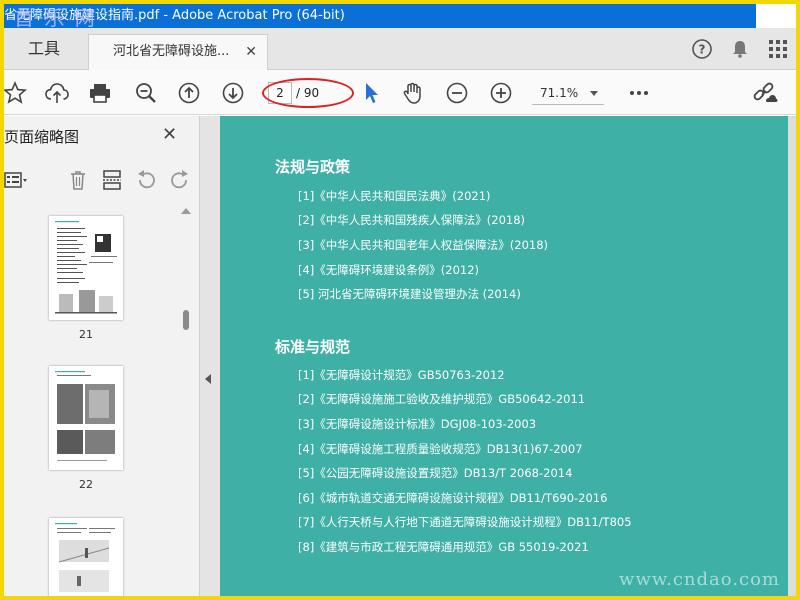 This screenshot has width=800, height=600. What do you see at coordinates (778, 49) in the screenshot?
I see `apps-grid-icon` at bounding box center [778, 49].